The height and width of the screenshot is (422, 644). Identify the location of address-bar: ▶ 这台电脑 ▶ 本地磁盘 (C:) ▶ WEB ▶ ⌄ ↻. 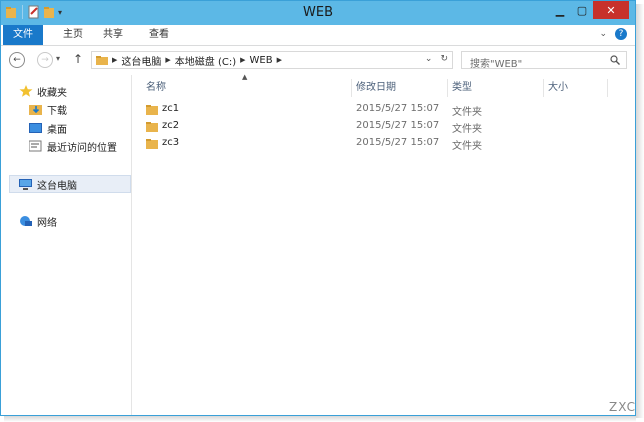
(272, 60).